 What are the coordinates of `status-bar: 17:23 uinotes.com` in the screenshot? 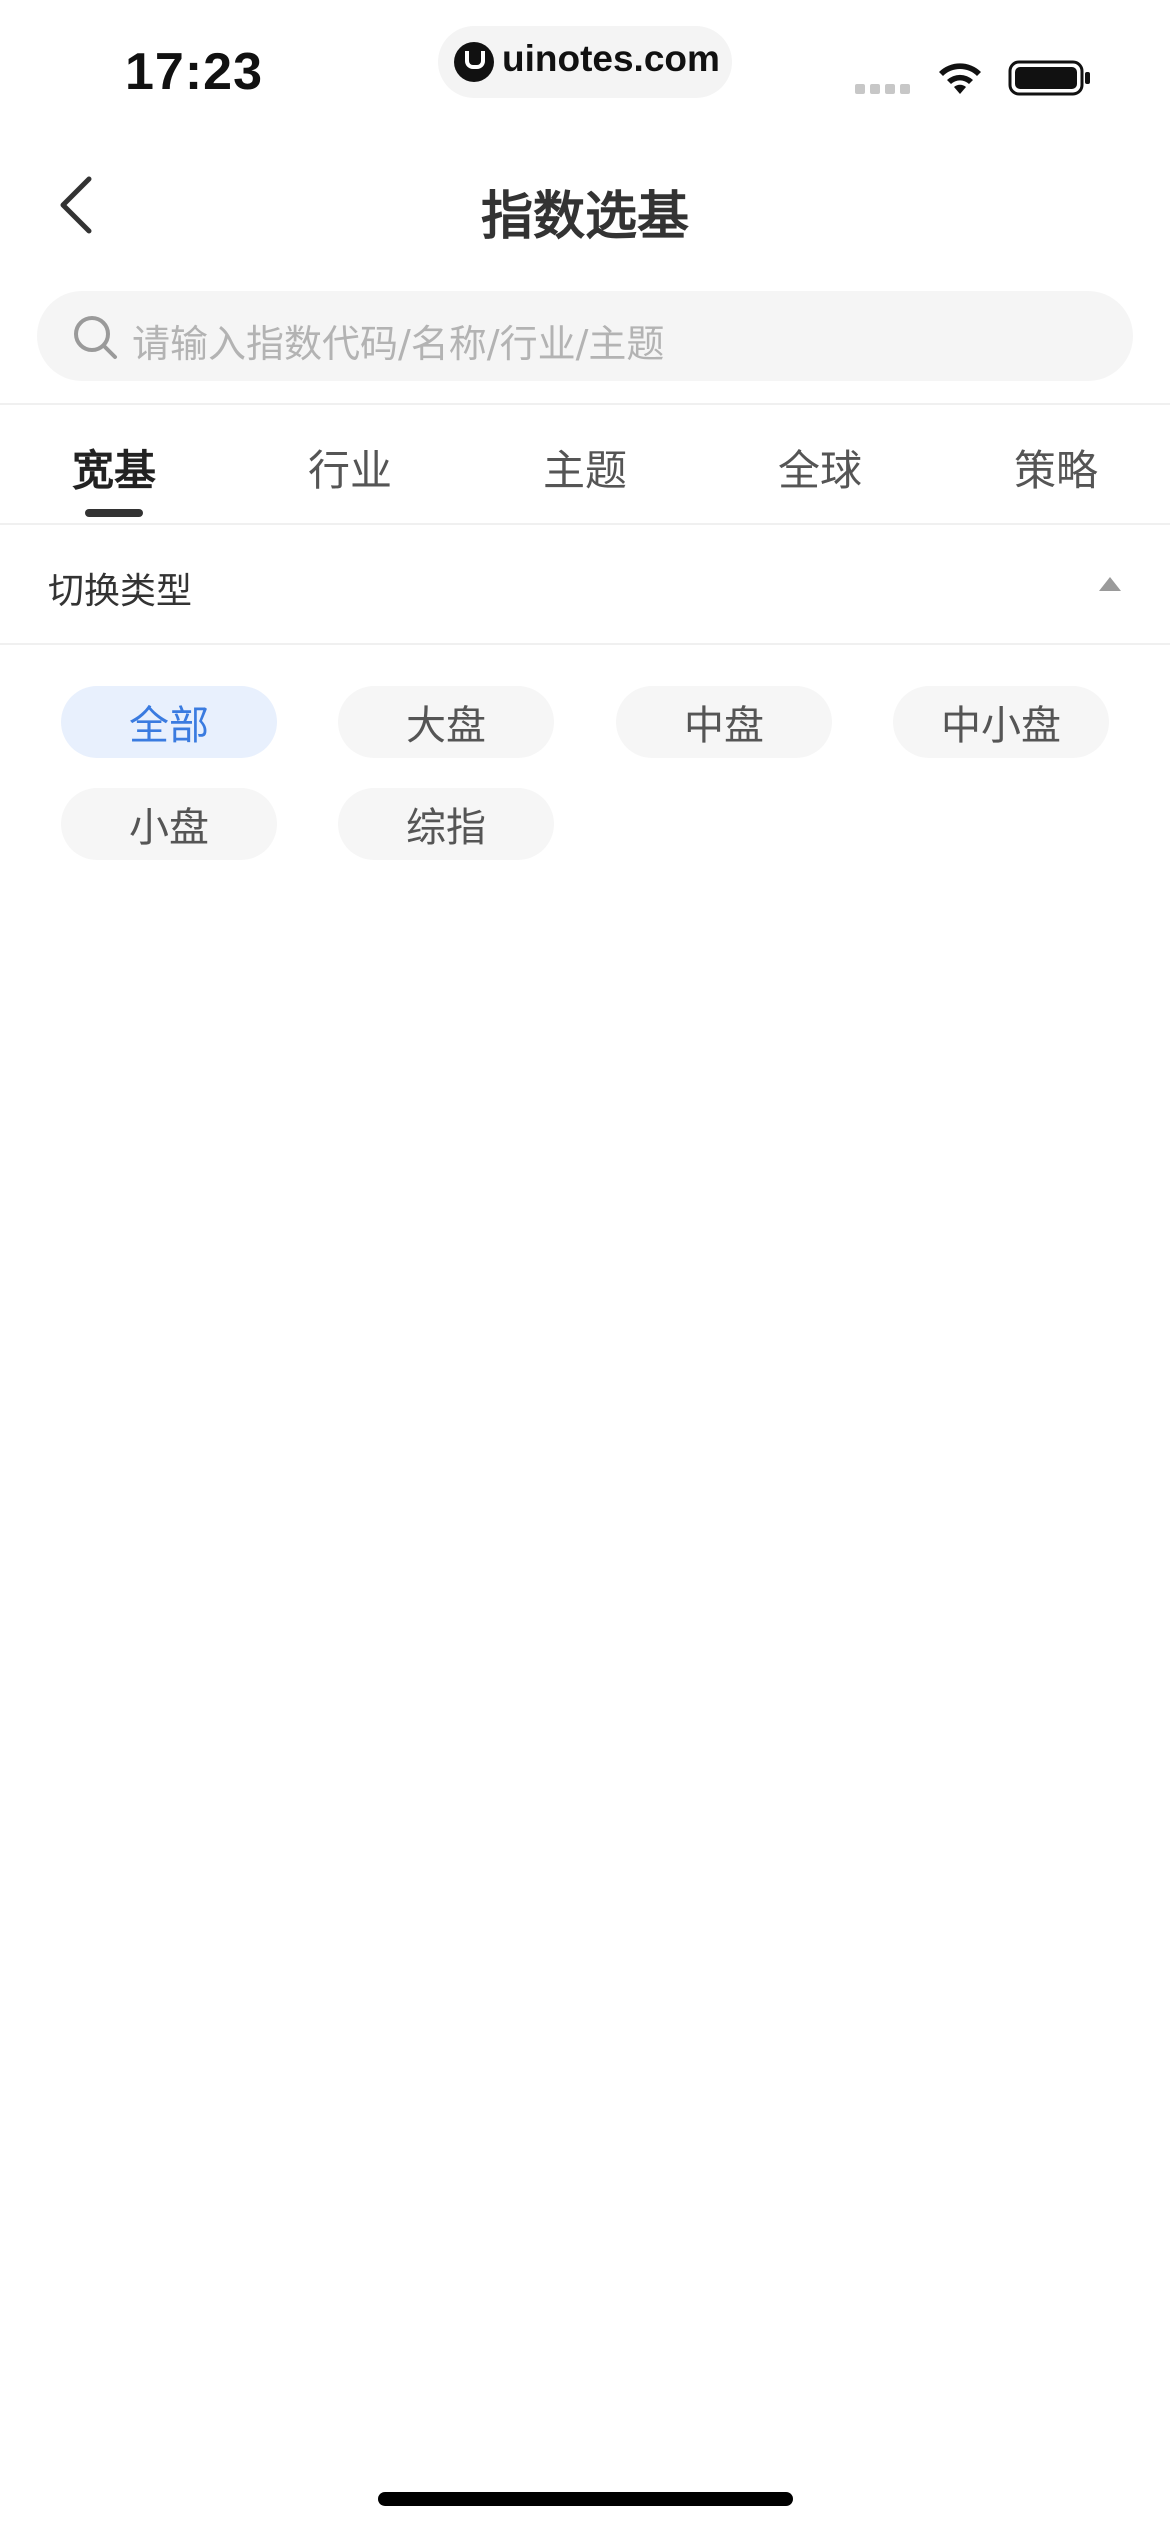 It's located at (585, 75).